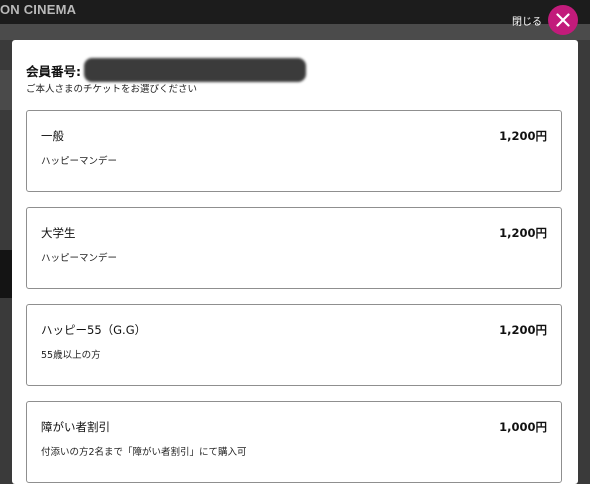 The width and height of the screenshot is (590, 484). Describe the element at coordinates (295, 32) in the screenshot. I see `background-strip` at that location.